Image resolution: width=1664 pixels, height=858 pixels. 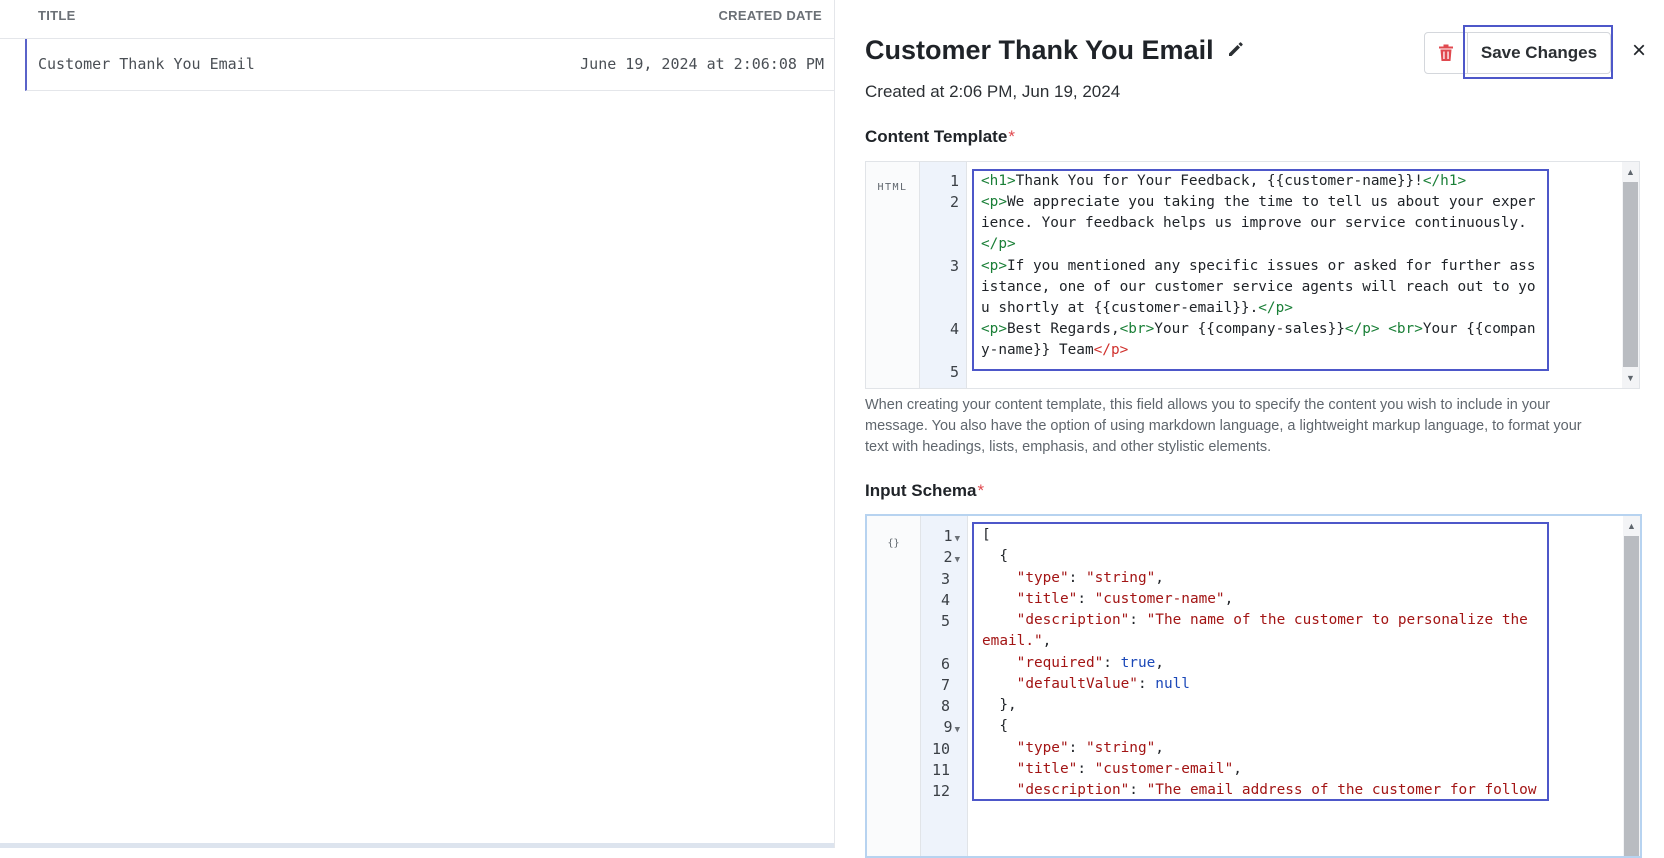 I want to click on editor-mode-label: HTML, so click(x=892, y=187).